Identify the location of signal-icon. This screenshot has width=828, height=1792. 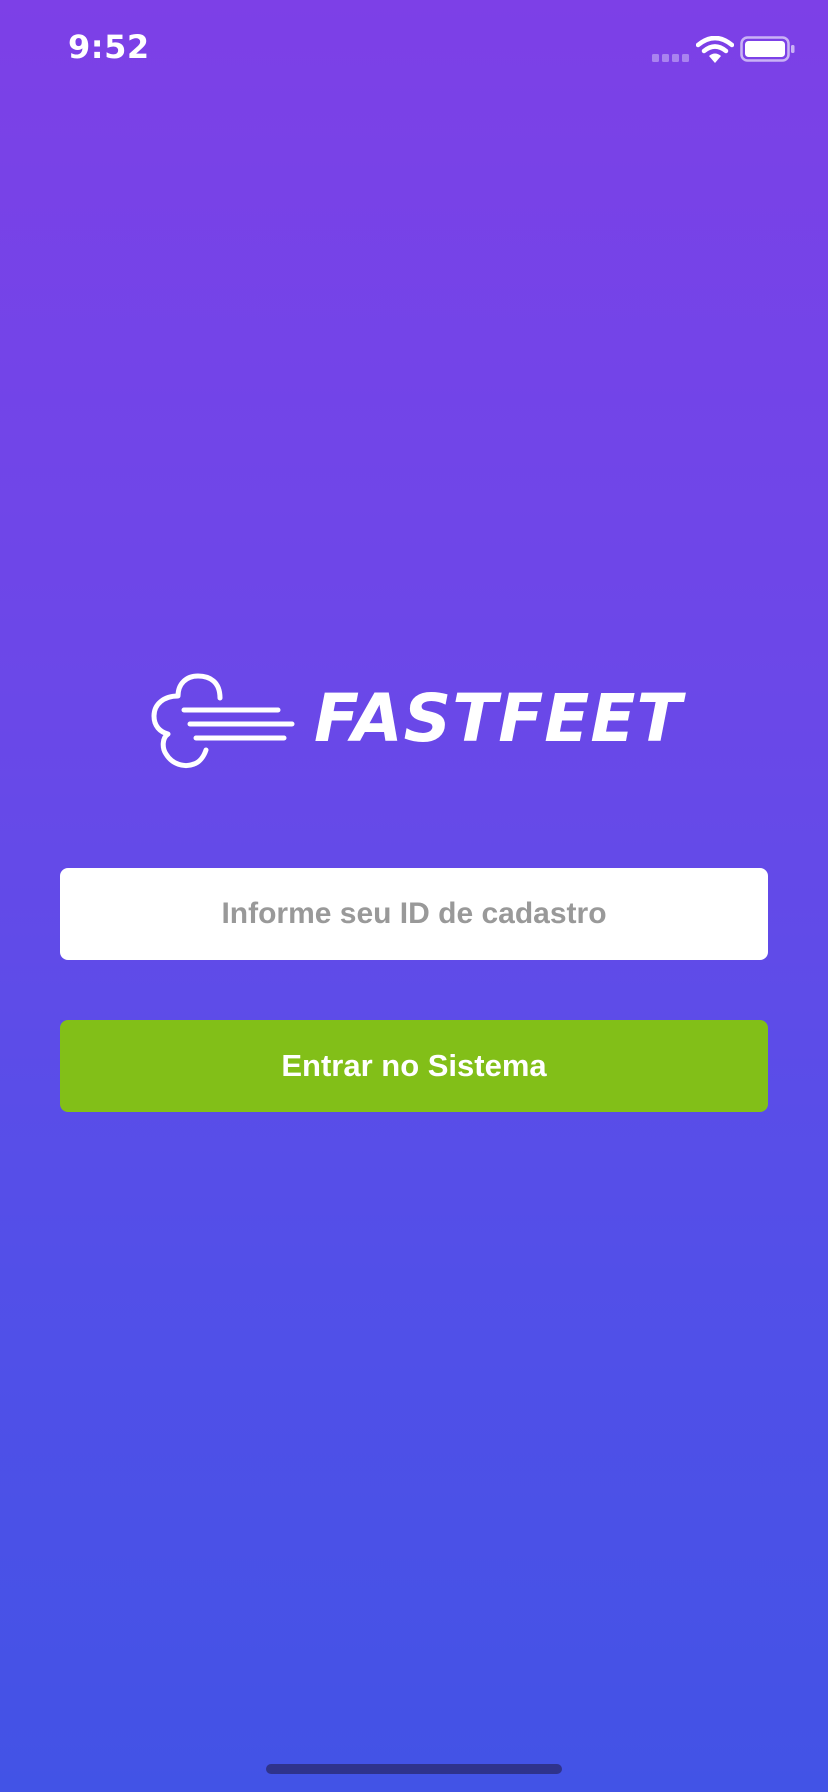
(670, 58).